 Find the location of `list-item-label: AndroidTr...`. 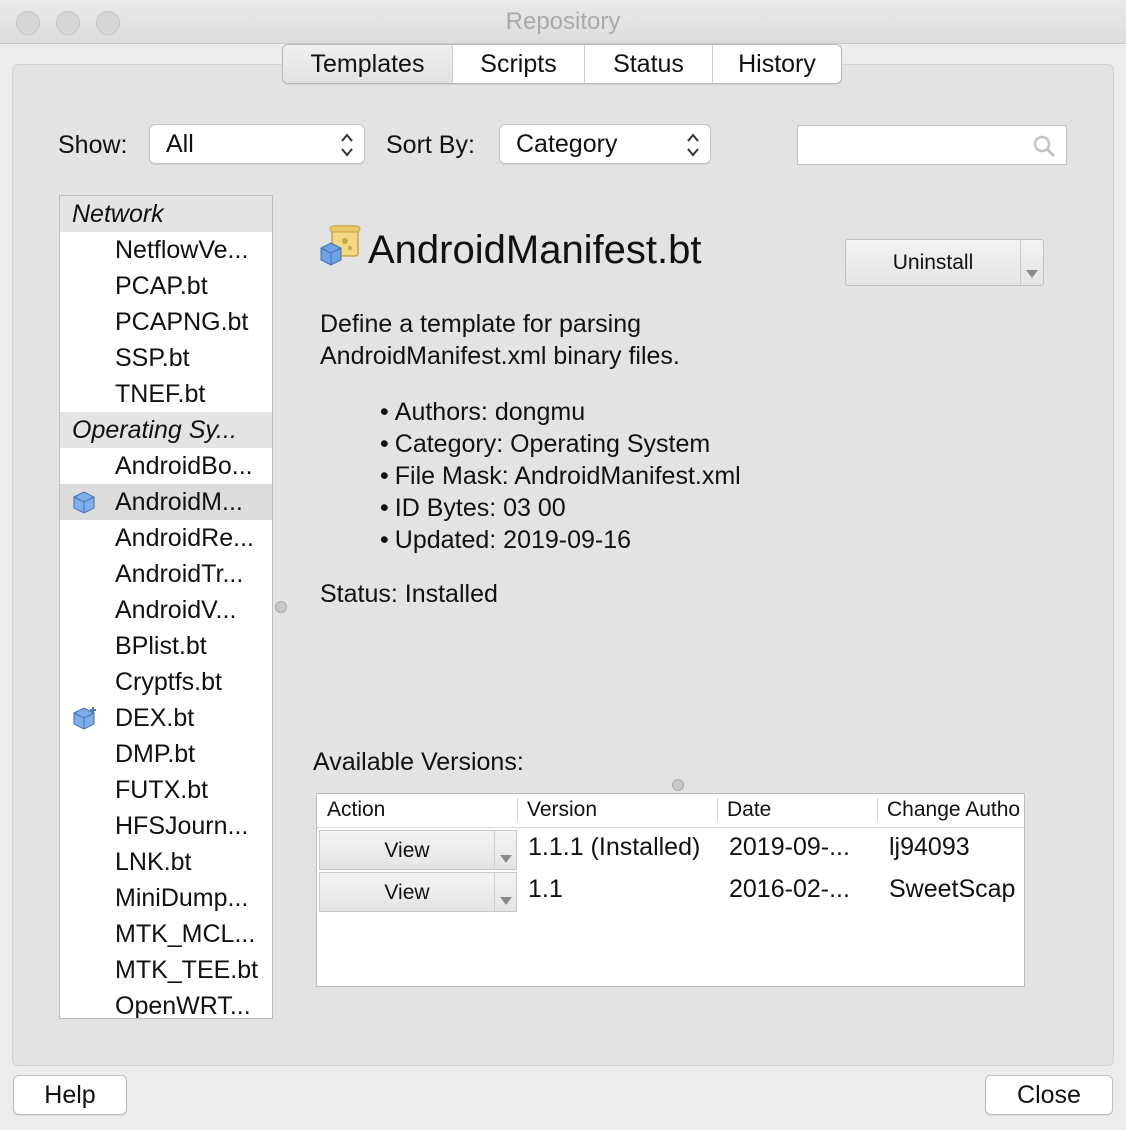

list-item-label: AndroidTr... is located at coordinates (179, 574).